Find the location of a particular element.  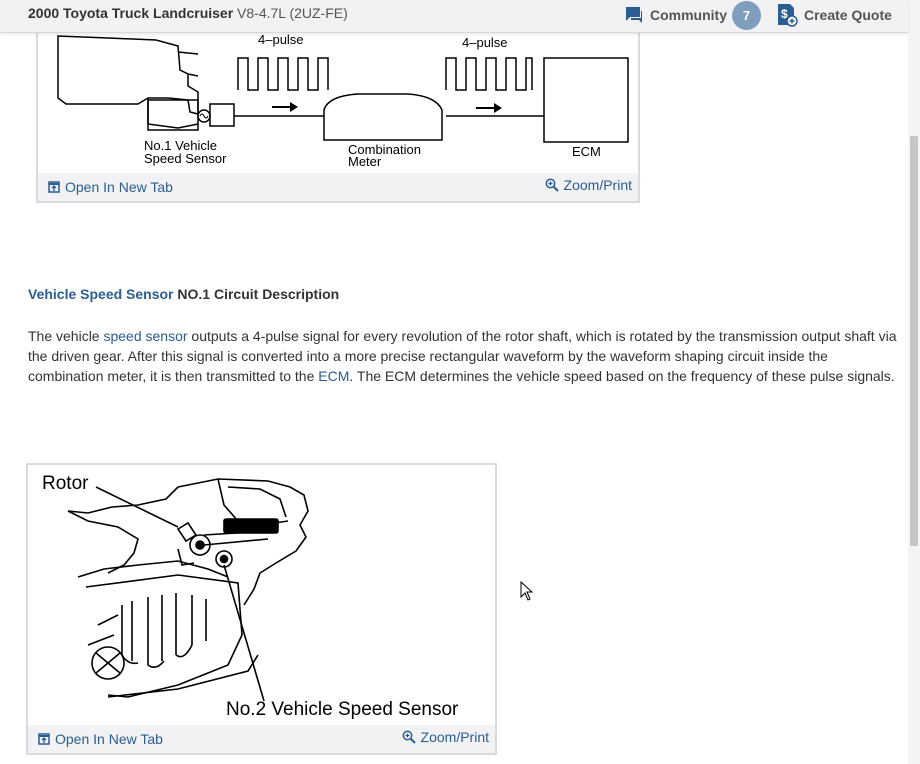

open-in-new-tab-link-2: Open In New Tab is located at coordinates (100, 739).